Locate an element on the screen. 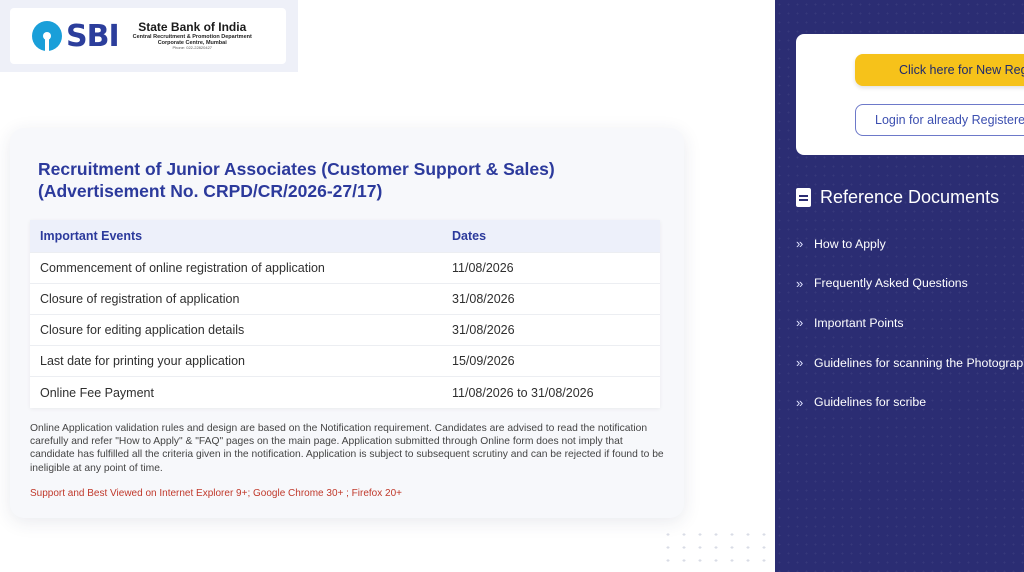 The width and height of the screenshot is (1024, 572). table-header-row: Important Events Dates is located at coordinates (345, 236).